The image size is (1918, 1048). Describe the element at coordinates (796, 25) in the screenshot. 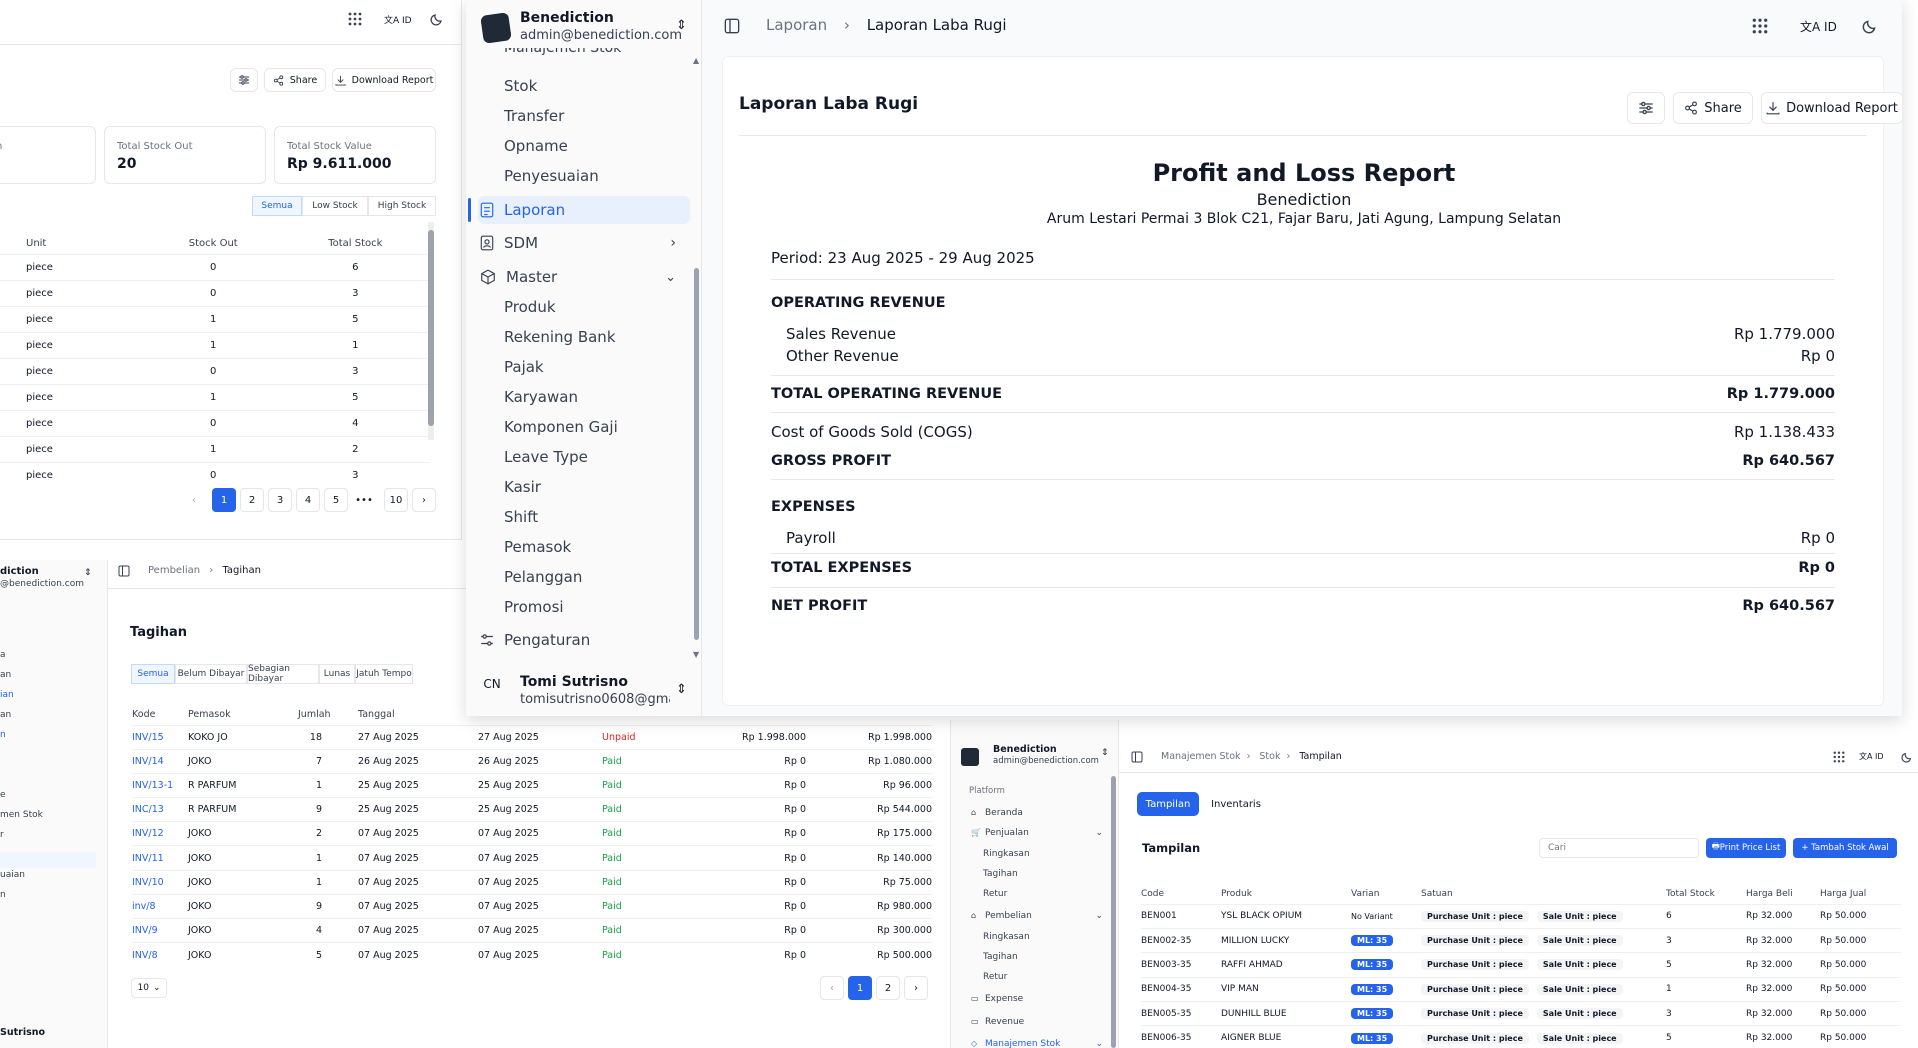

I see `breadcrumb-item: Laporan` at that location.